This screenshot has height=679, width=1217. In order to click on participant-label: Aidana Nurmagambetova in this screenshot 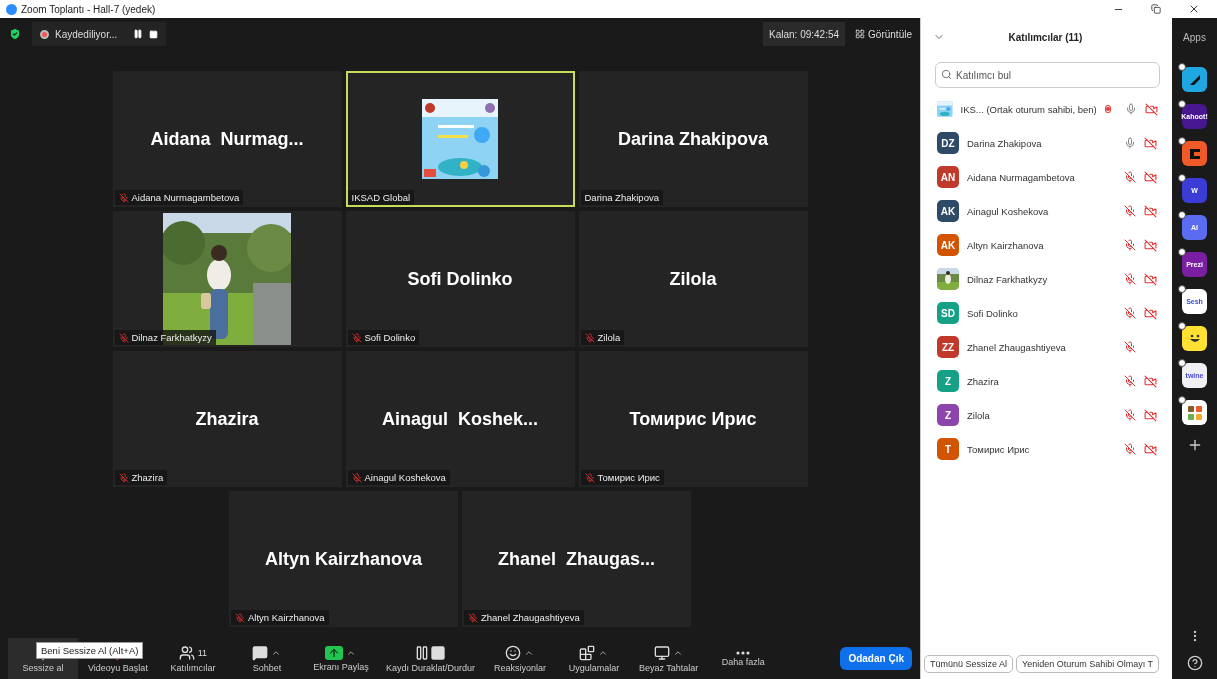, I will do `click(185, 197)`.